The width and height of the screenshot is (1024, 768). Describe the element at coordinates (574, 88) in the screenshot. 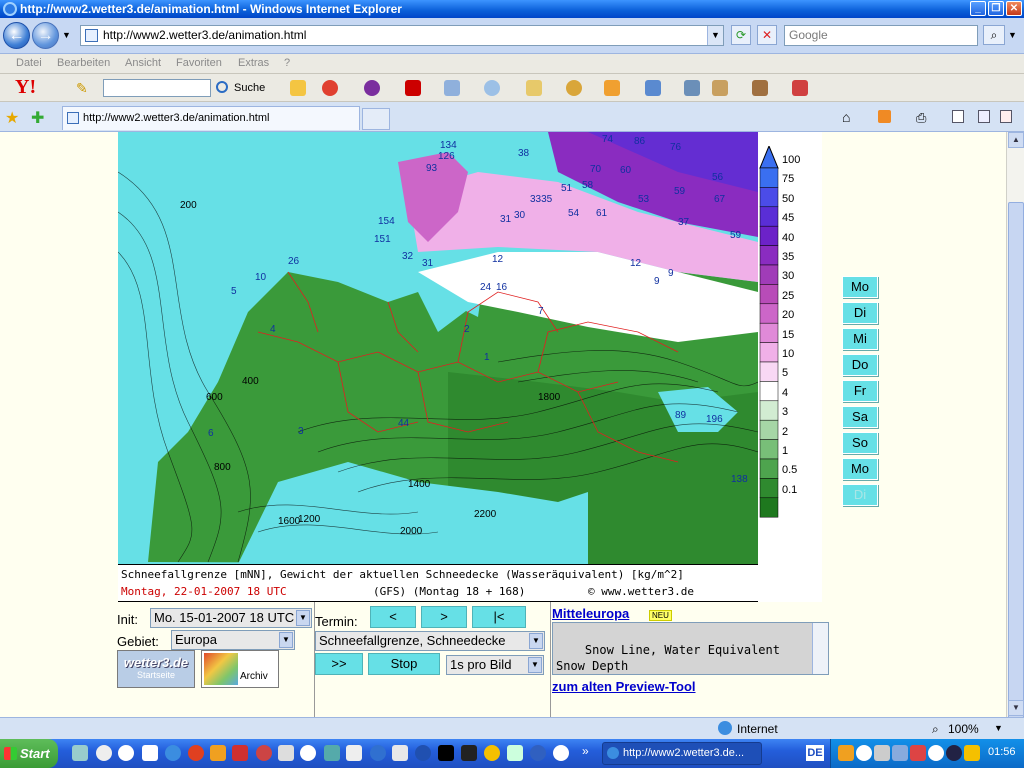

I see `messenger-icon` at that location.